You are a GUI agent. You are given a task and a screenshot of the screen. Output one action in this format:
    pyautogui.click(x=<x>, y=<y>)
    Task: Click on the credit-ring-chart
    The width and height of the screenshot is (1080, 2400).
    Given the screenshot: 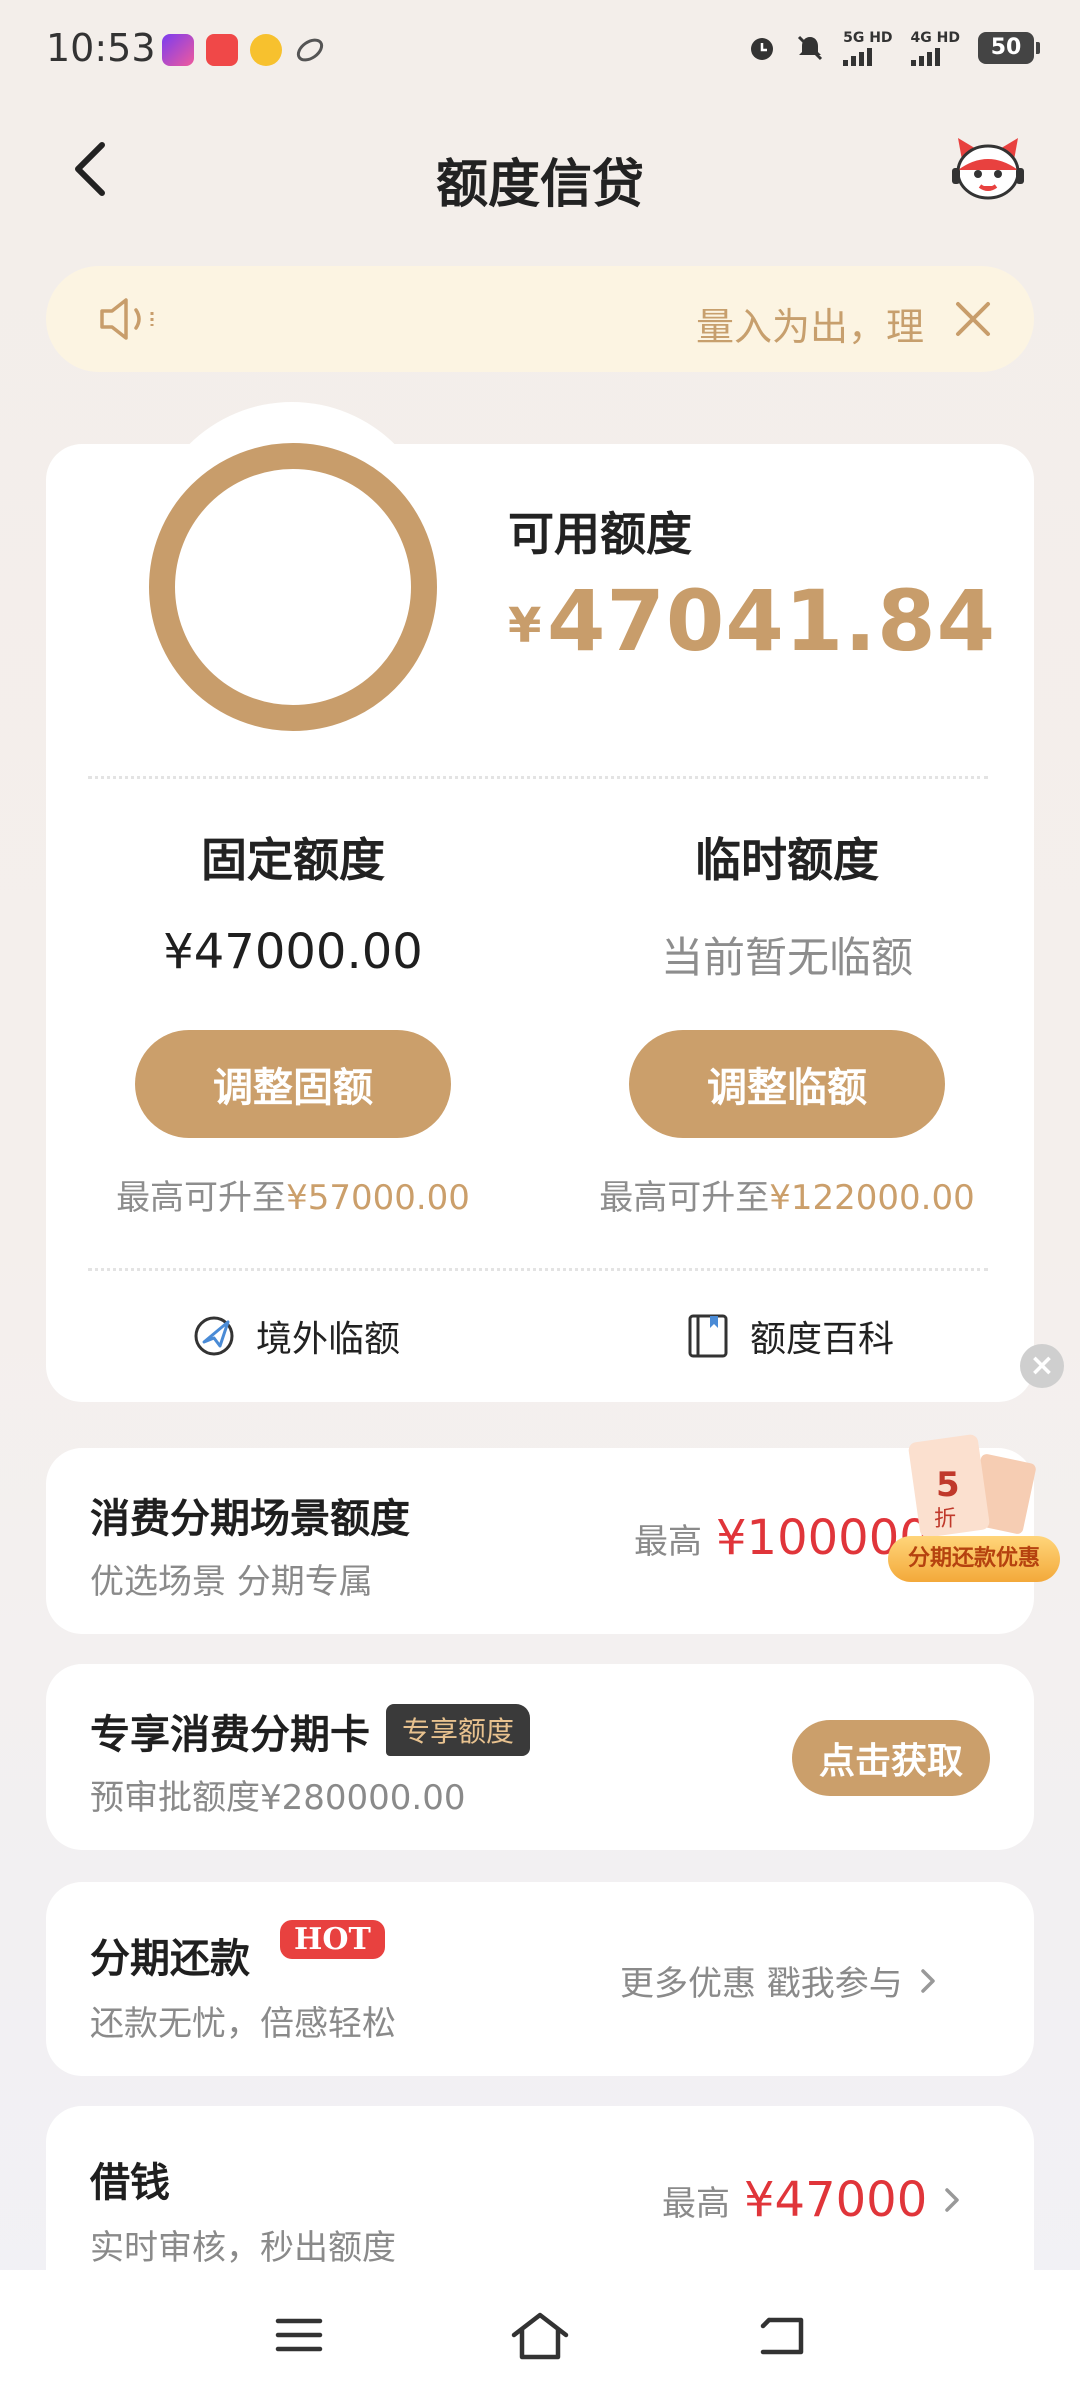 What is the action you would take?
    pyautogui.click(x=293, y=587)
    